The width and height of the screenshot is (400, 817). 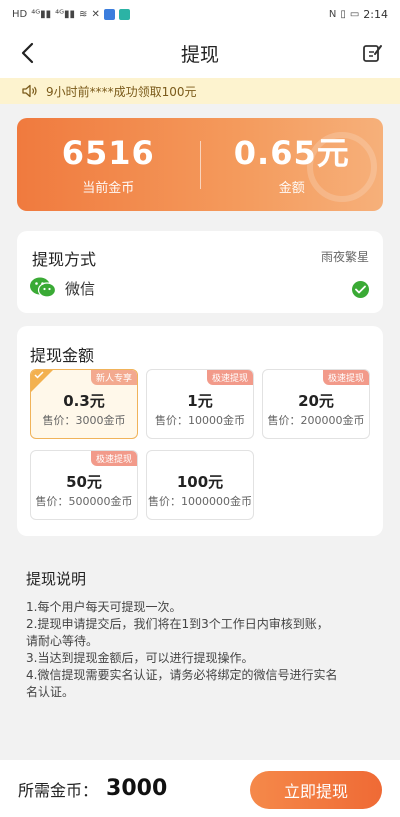 I want to click on current-coins-value: 6516, so click(x=108, y=153).